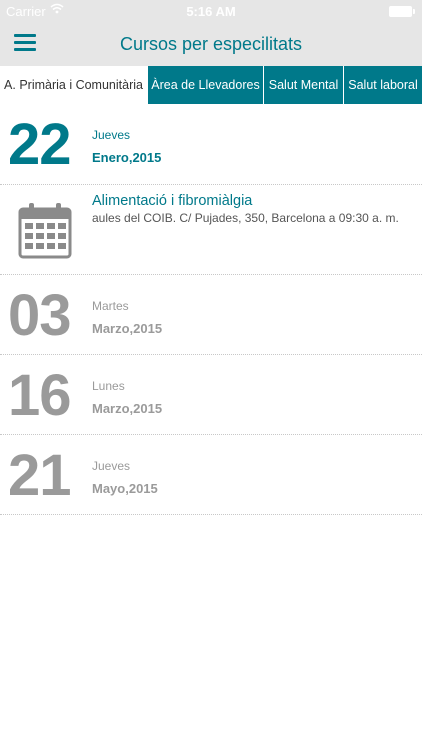 This screenshot has height=750, width=422. Describe the element at coordinates (211, 44) in the screenshot. I see `page-title: Cursos per especilitats` at that location.